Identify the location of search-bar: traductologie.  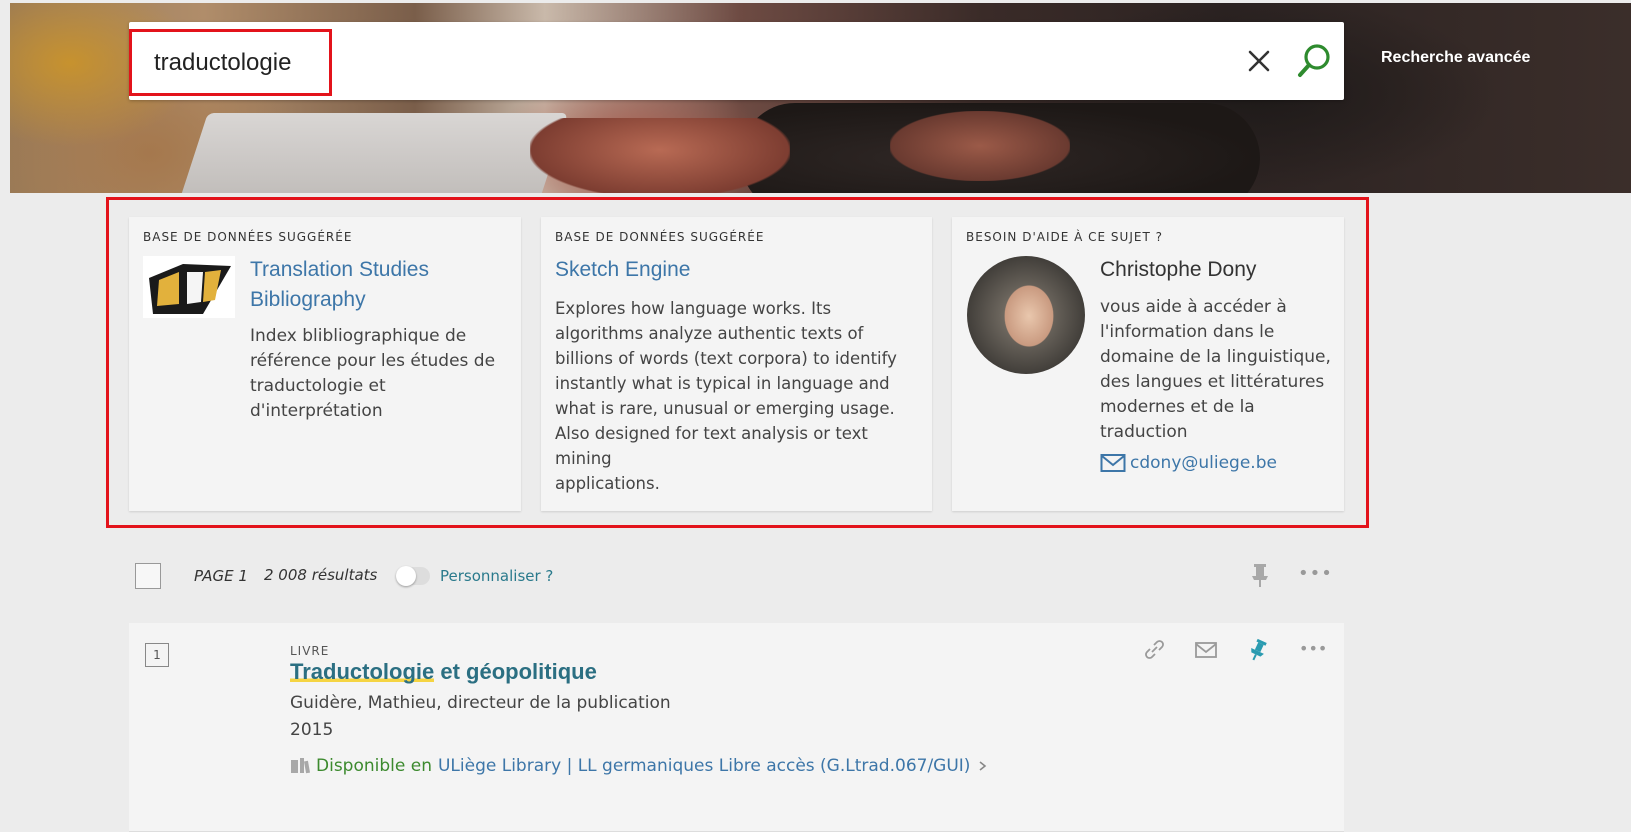
(736, 61).